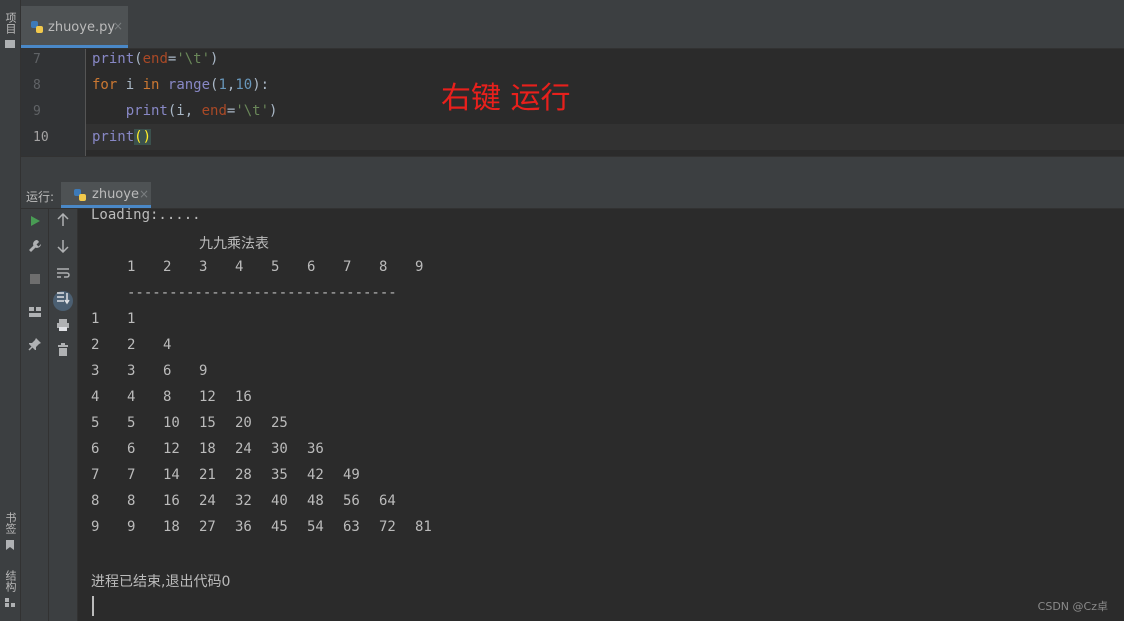 Image resolution: width=1124 pixels, height=621 pixels. Describe the element at coordinates (155, 59) in the screenshot. I see `code-line-7: print(end='\t')` at that location.